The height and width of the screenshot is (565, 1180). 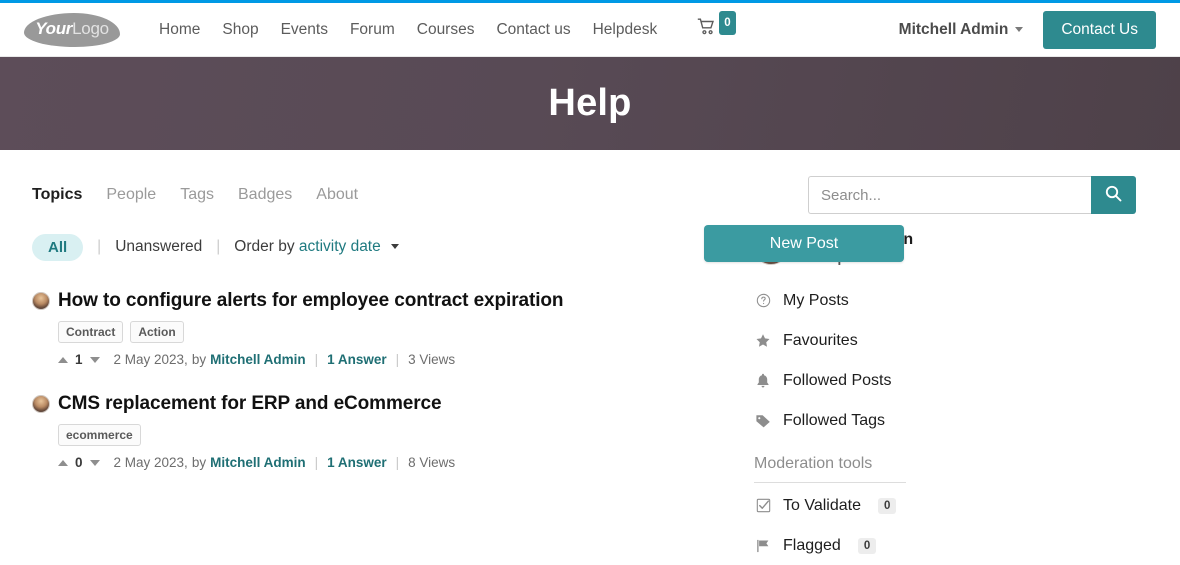 What do you see at coordinates (953, 29) in the screenshot?
I see `user-menu-label: Mitchell Admin` at bounding box center [953, 29].